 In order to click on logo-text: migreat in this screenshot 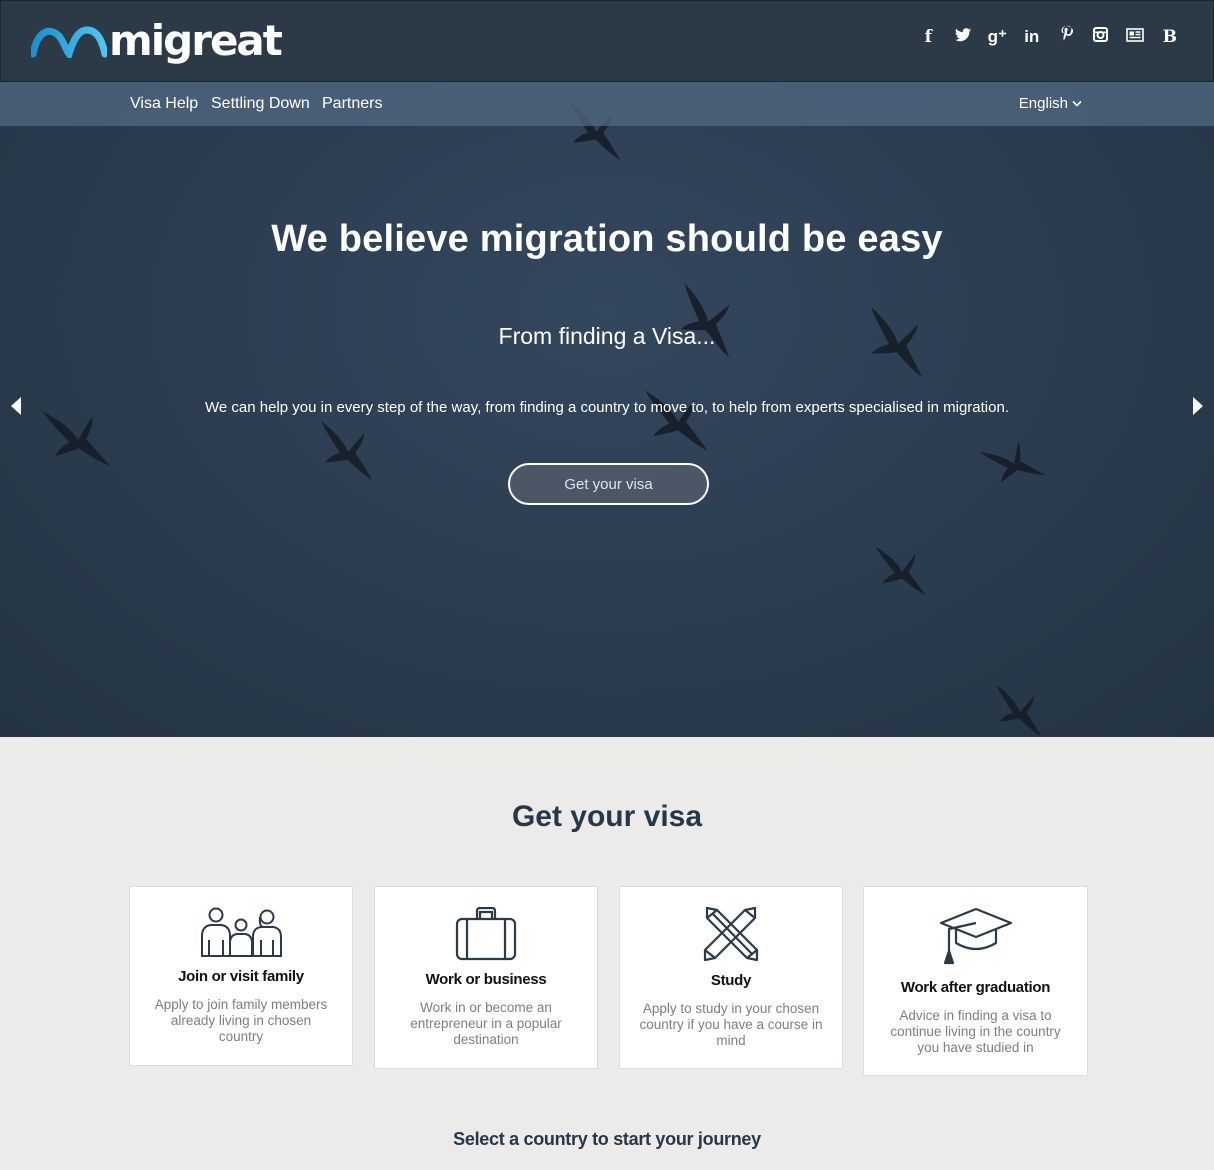, I will do `click(196, 40)`.